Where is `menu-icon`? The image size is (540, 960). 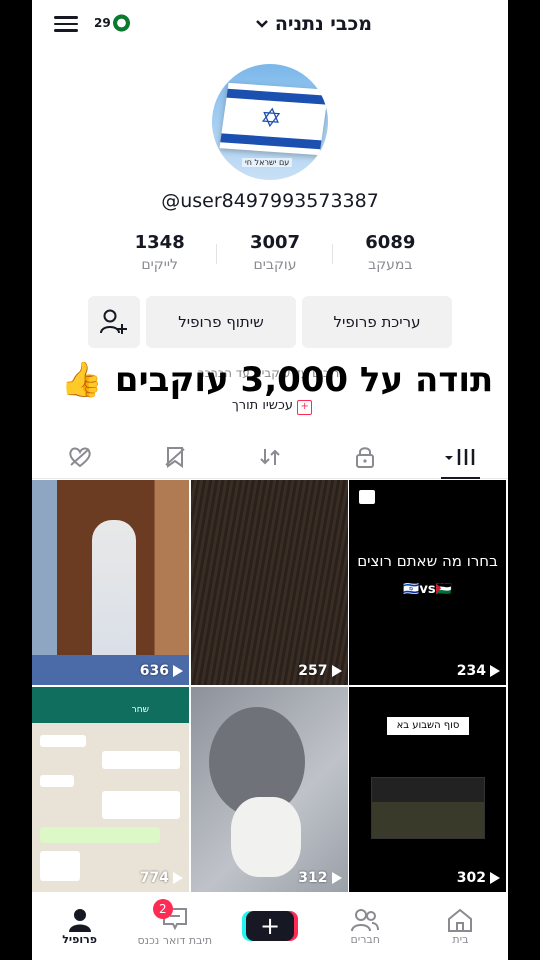 menu-icon is located at coordinates (66, 17).